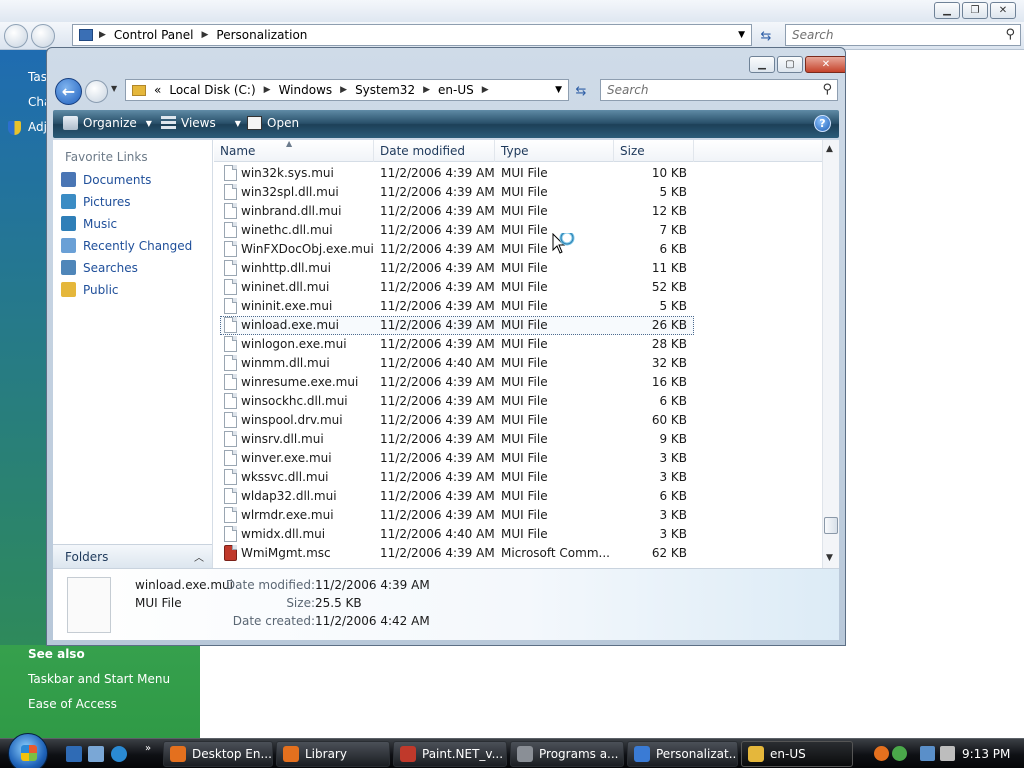 This screenshot has width=1024, height=768. What do you see at coordinates (986, 754) in the screenshot?
I see `clock: 9:13 PM` at bounding box center [986, 754].